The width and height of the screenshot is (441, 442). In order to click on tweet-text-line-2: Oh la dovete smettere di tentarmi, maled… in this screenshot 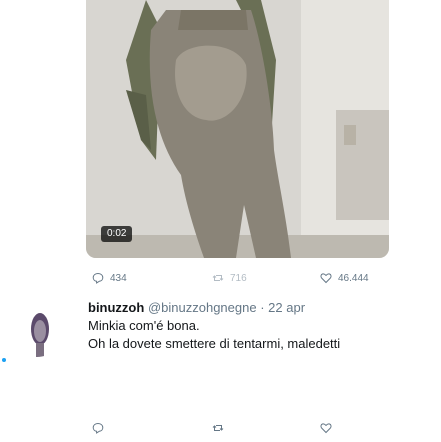, I will do `click(214, 343)`.